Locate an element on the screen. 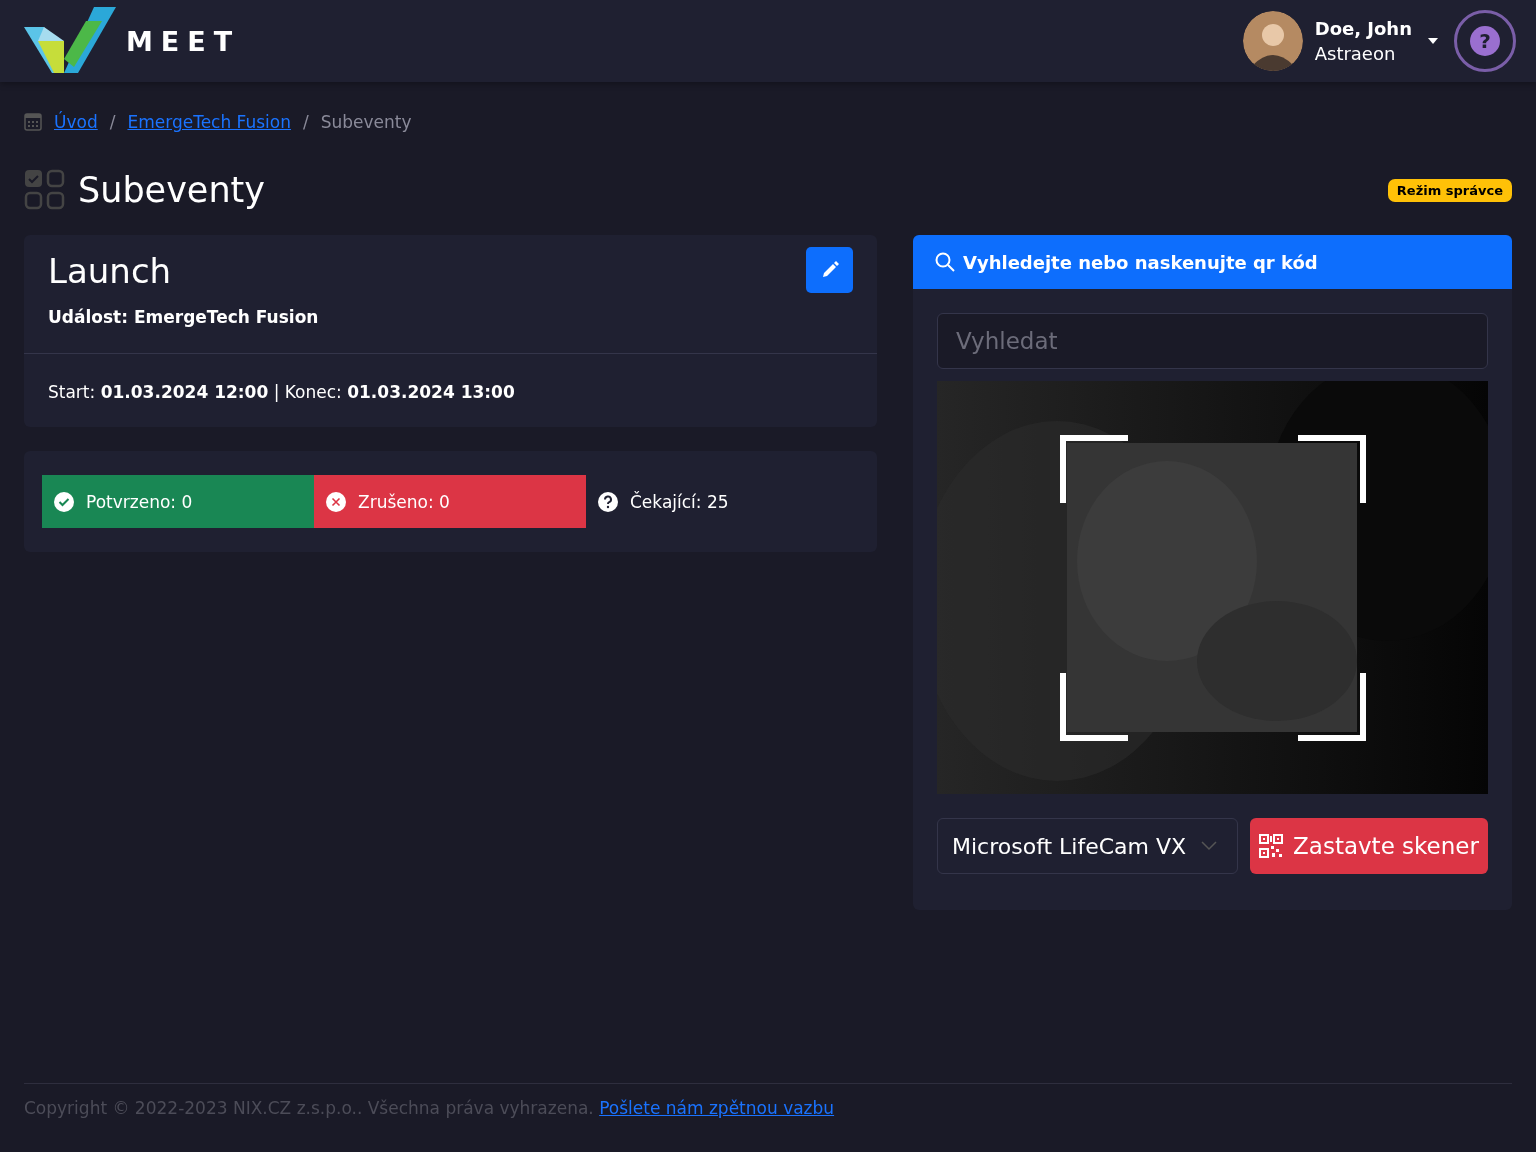  logo-icon is located at coordinates (70, 41).